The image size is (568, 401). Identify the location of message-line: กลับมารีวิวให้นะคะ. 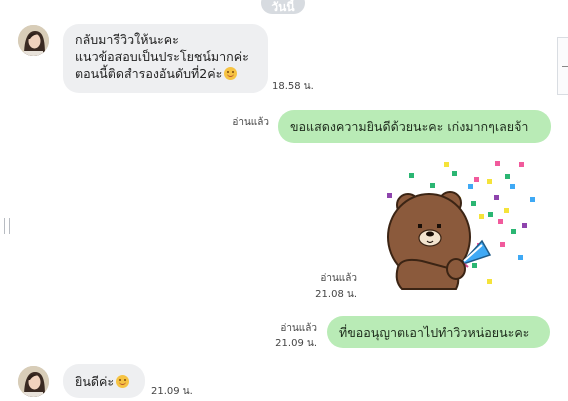
(127, 39).